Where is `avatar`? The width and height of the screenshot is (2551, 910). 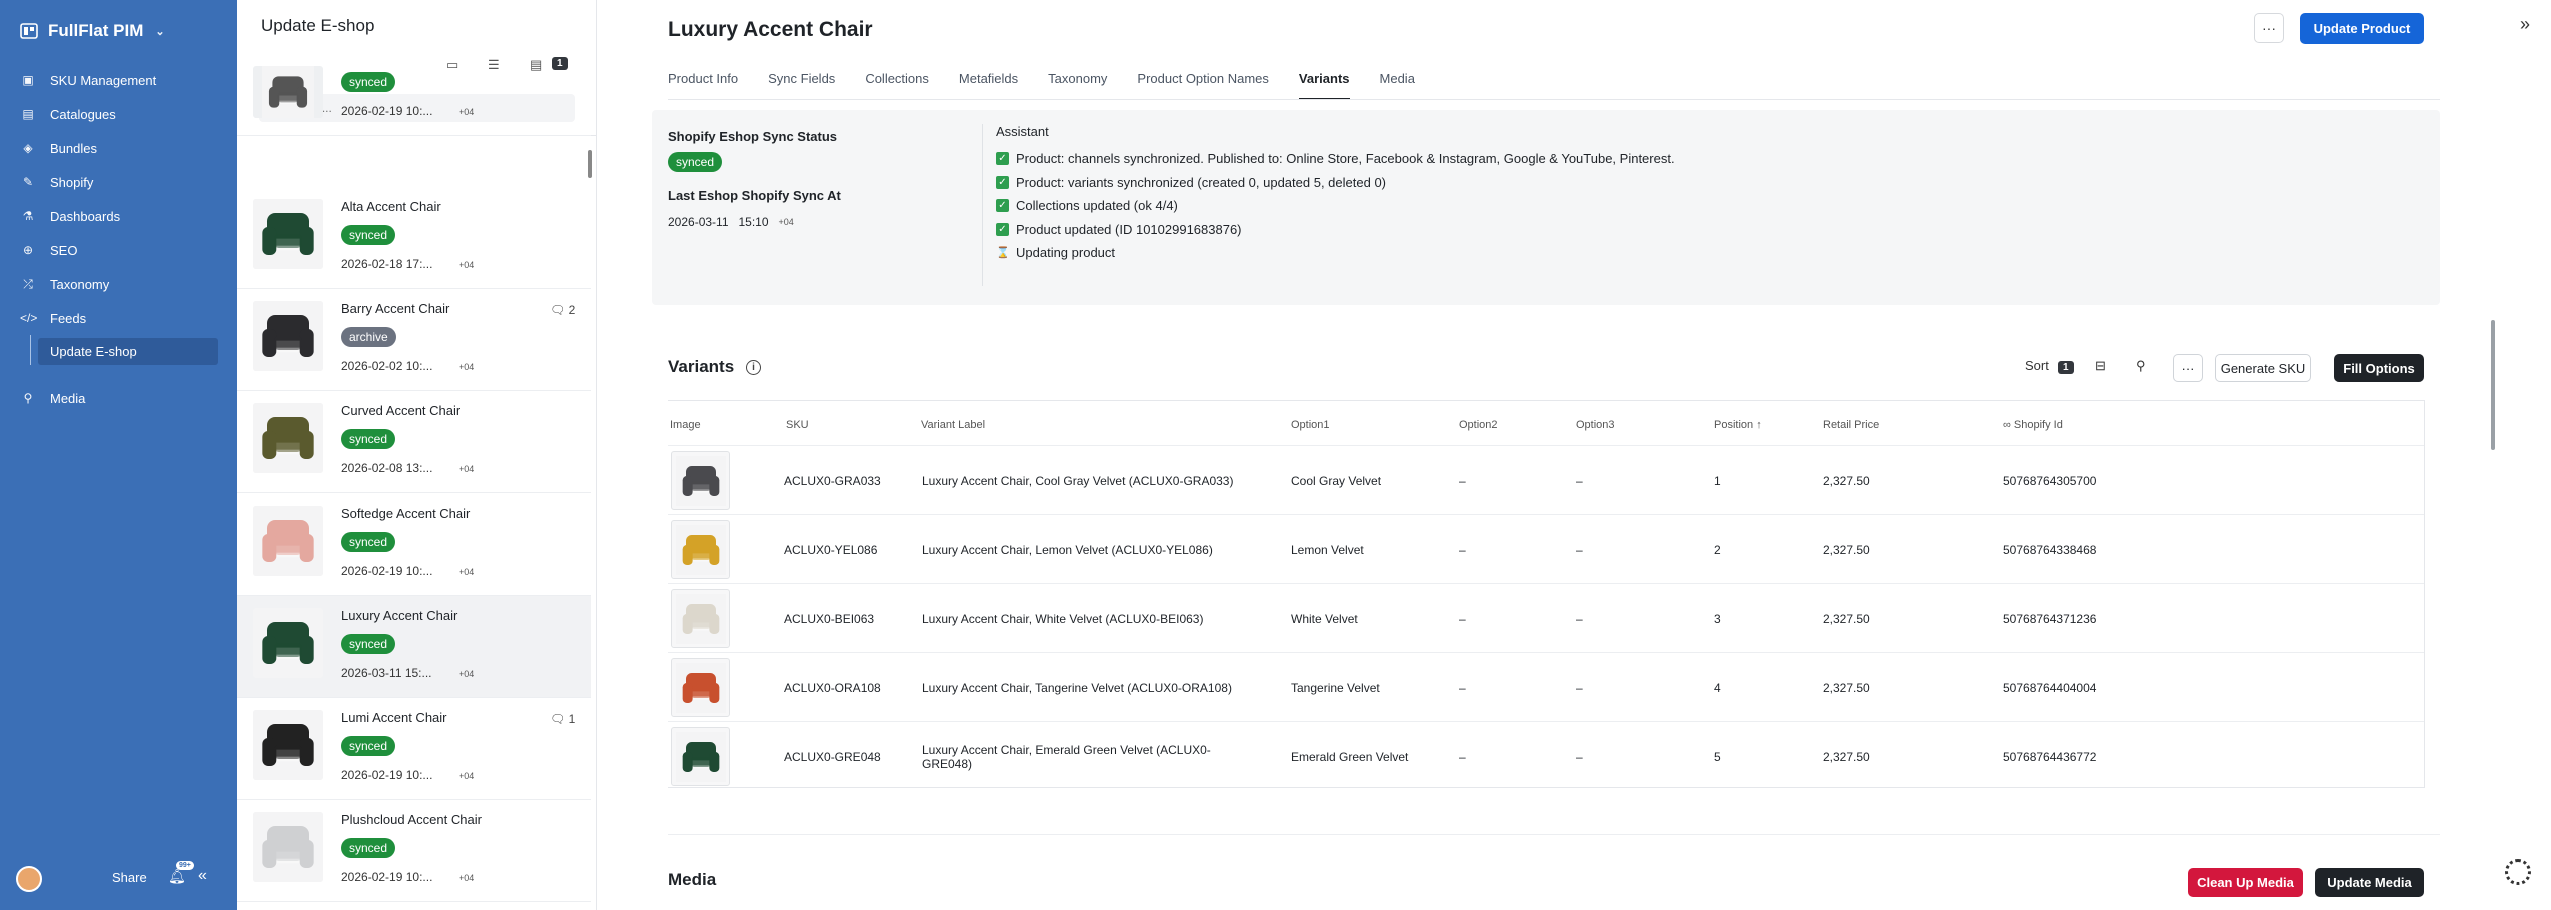 avatar is located at coordinates (29, 879).